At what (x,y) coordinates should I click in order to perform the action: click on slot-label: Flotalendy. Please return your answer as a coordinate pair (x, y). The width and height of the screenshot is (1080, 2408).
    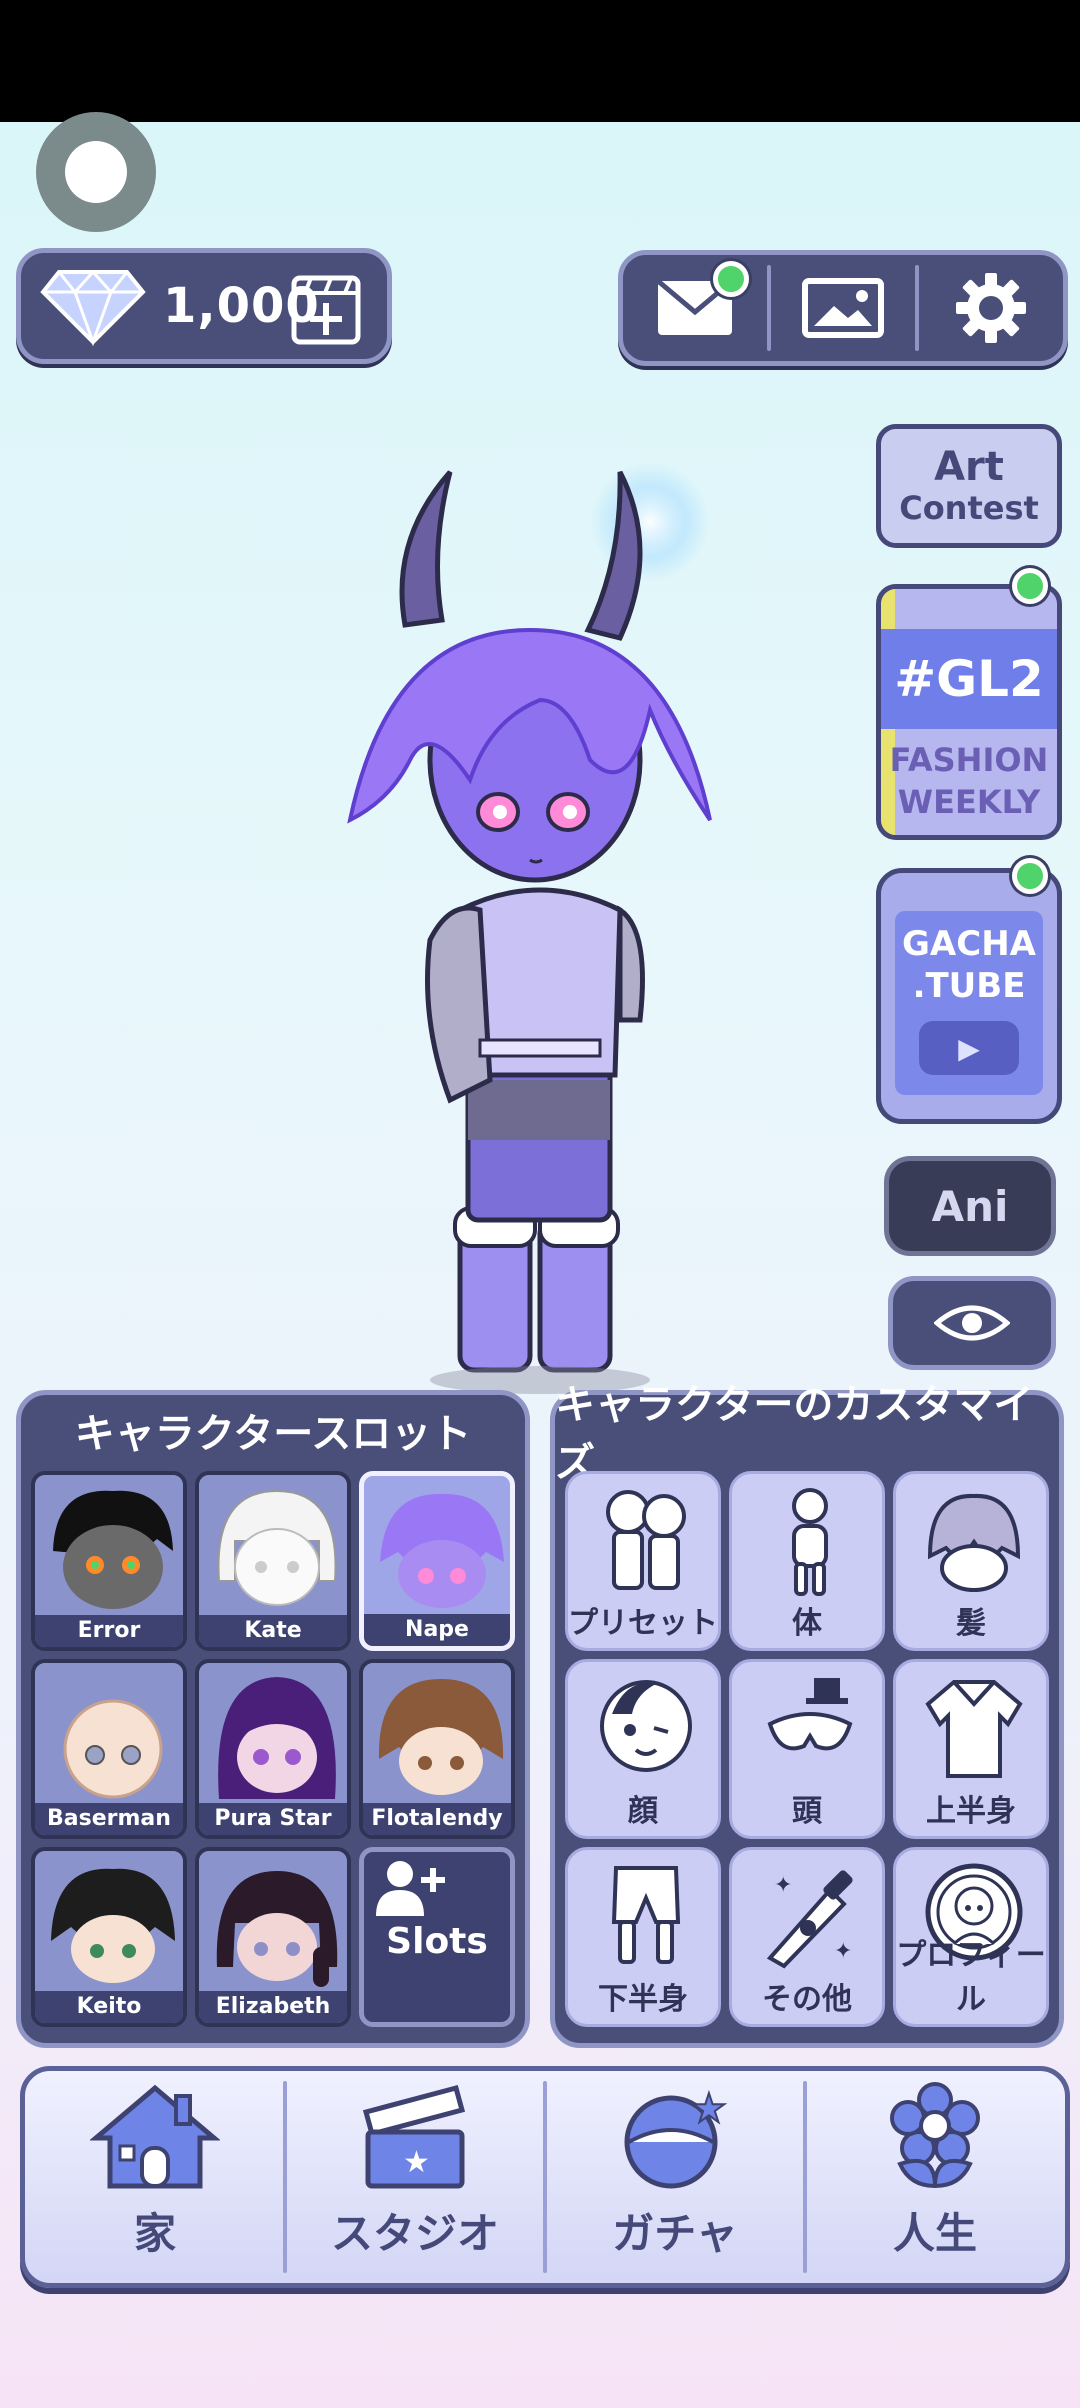
    Looking at the image, I should click on (437, 1819).